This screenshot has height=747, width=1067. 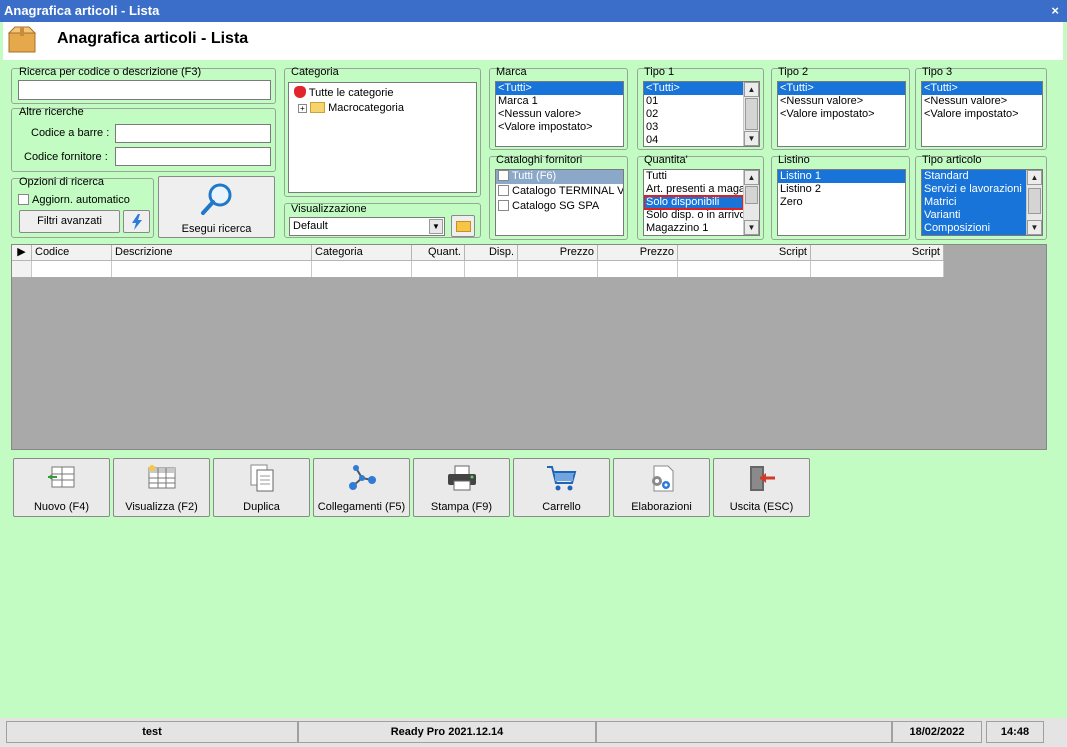 What do you see at coordinates (362, 253) in the screenshot?
I see `column-header: Categoria` at bounding box center [362, 253].